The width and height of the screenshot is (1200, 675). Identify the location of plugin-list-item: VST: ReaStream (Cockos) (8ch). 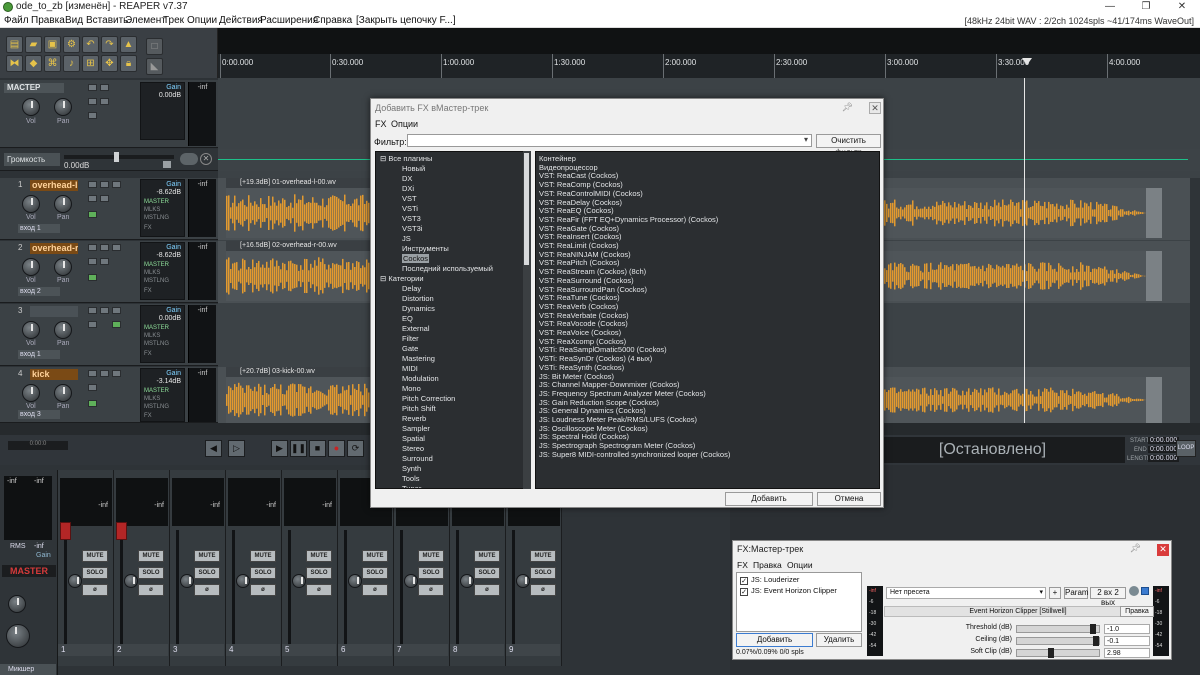
(592, 271).